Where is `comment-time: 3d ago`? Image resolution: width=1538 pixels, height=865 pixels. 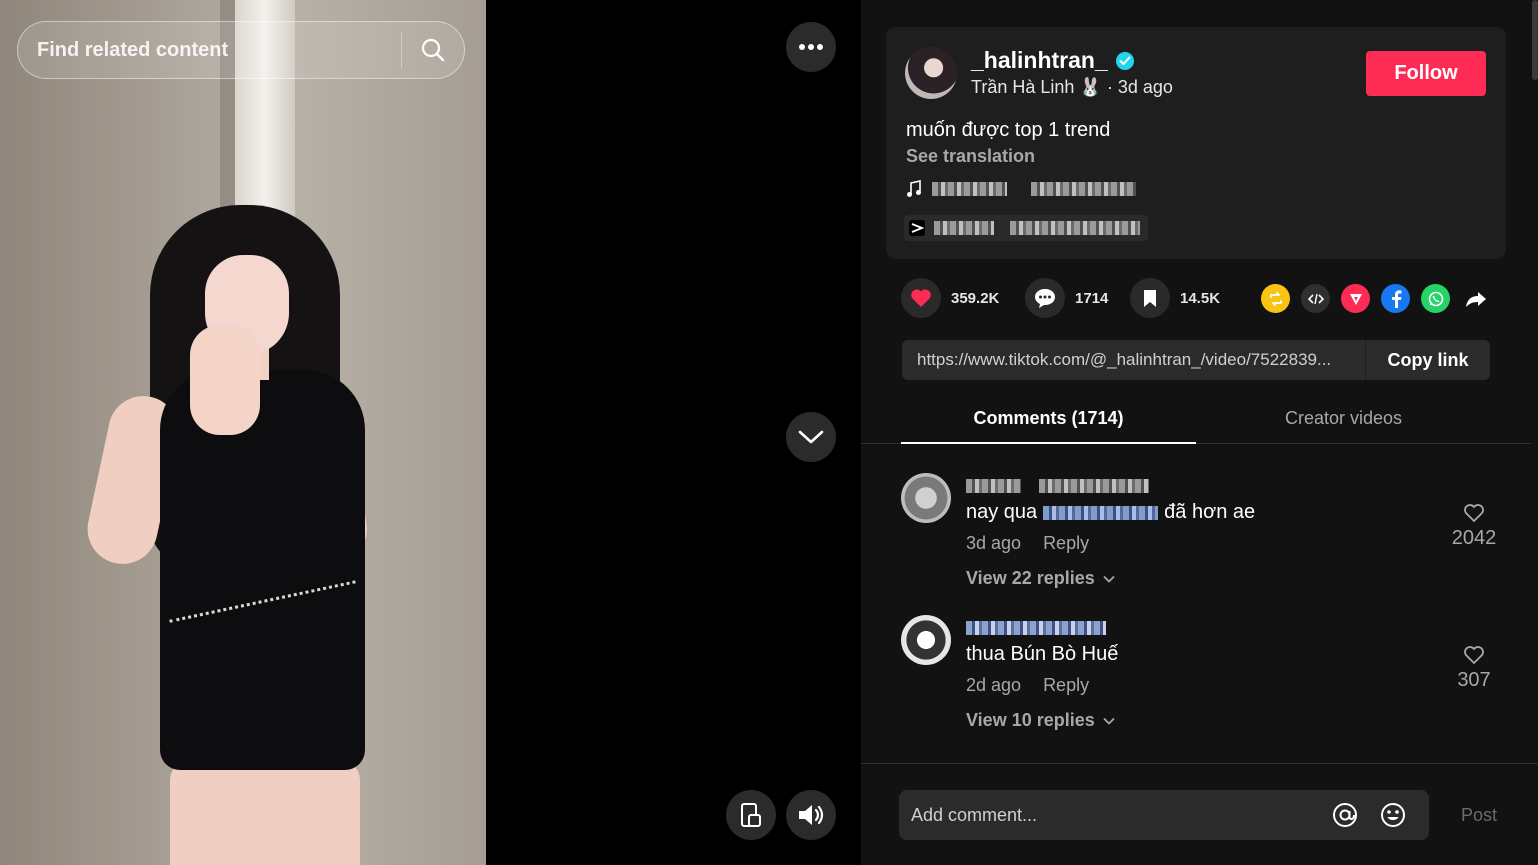 comment-time: 3d ago is located at coordinates (994, 543).